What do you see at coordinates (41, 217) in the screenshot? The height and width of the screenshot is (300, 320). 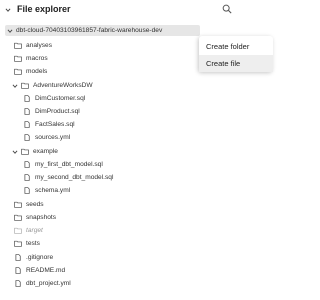 I see `tree-item-label: snapshots` at bounding box center [41, 217].